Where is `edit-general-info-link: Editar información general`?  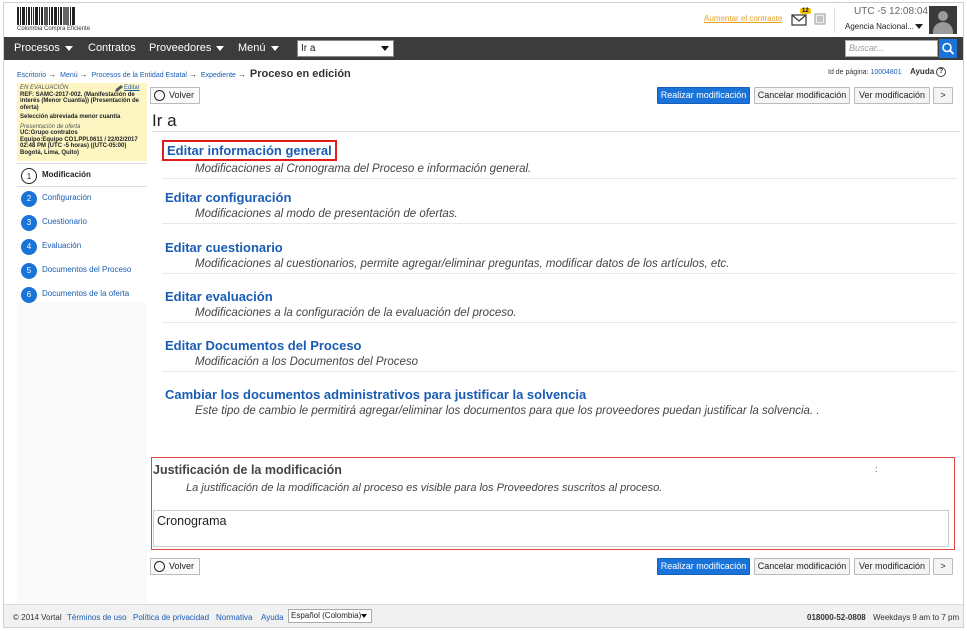 edit-general-info-link: Editar información general is located at coordinates (249, 150).